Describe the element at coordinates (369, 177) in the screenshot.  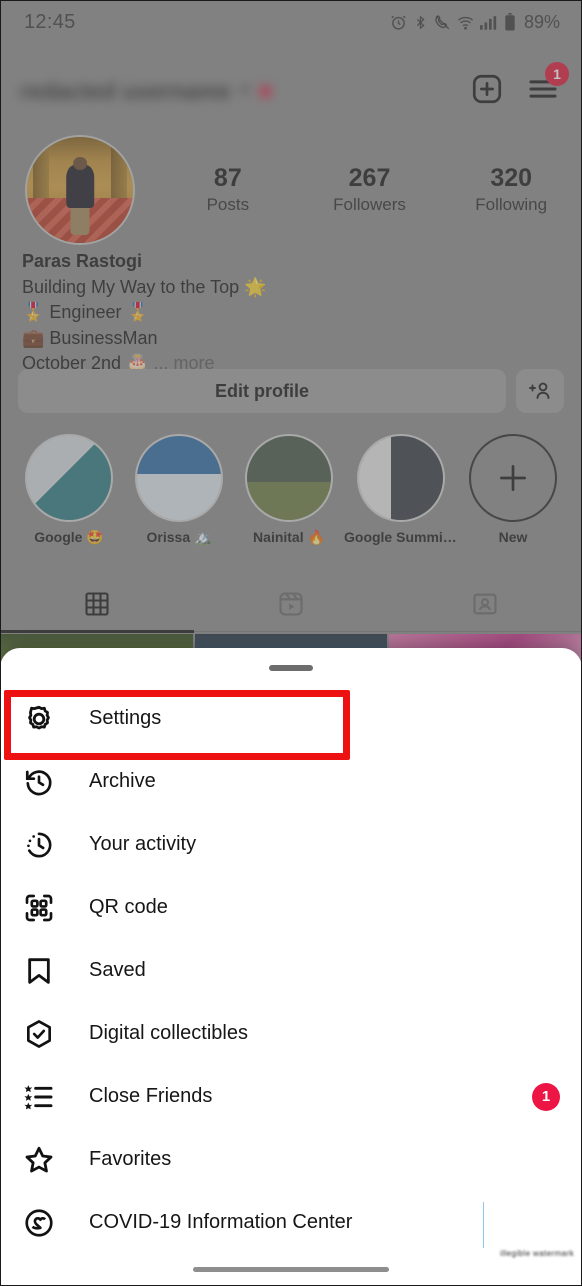
I see `stat-value: 267` at that location.